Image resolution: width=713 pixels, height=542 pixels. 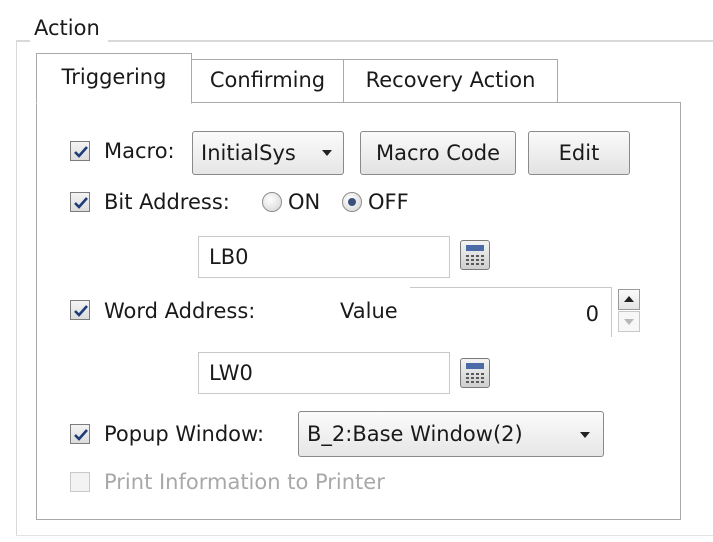 I want to click on group-title: Action, so click(x=69, y=28).